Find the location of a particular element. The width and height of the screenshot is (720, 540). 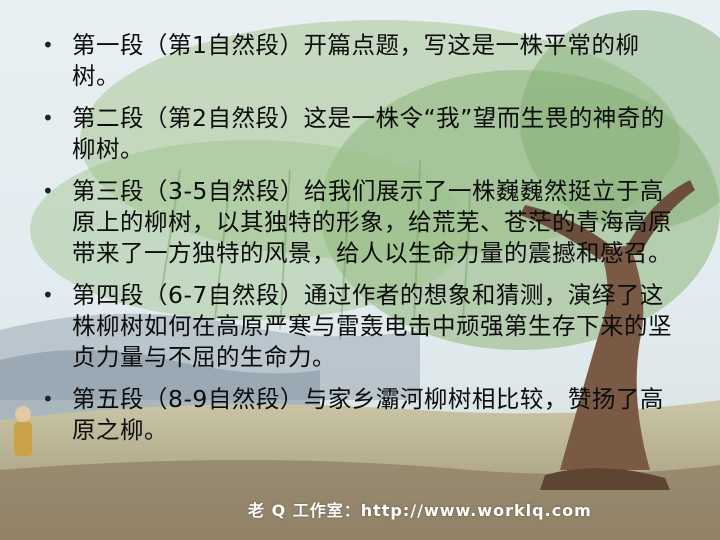

website-watermark: 老 Q 工作室：http://www.worklq.com is located at coordinates (420, 510).